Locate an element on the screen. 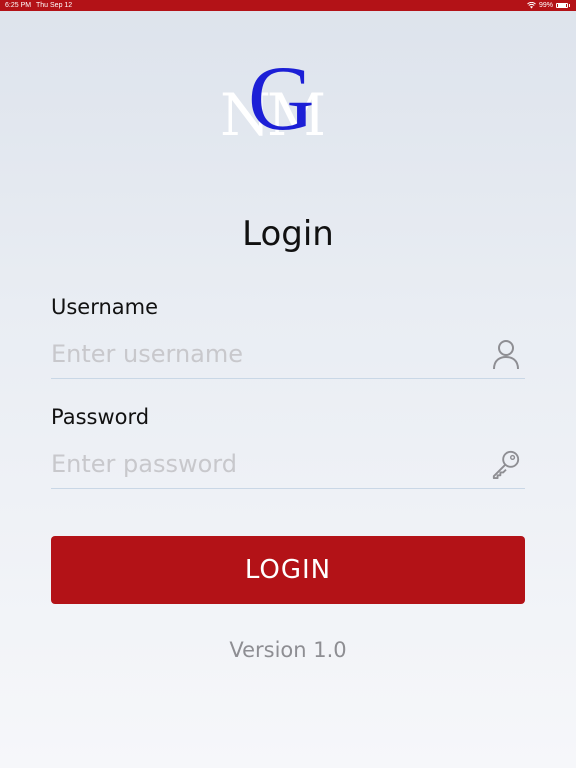 This screenshot has height=768, width=576. status-date: Thu Sep 12 is located at coordinates (54, 5).